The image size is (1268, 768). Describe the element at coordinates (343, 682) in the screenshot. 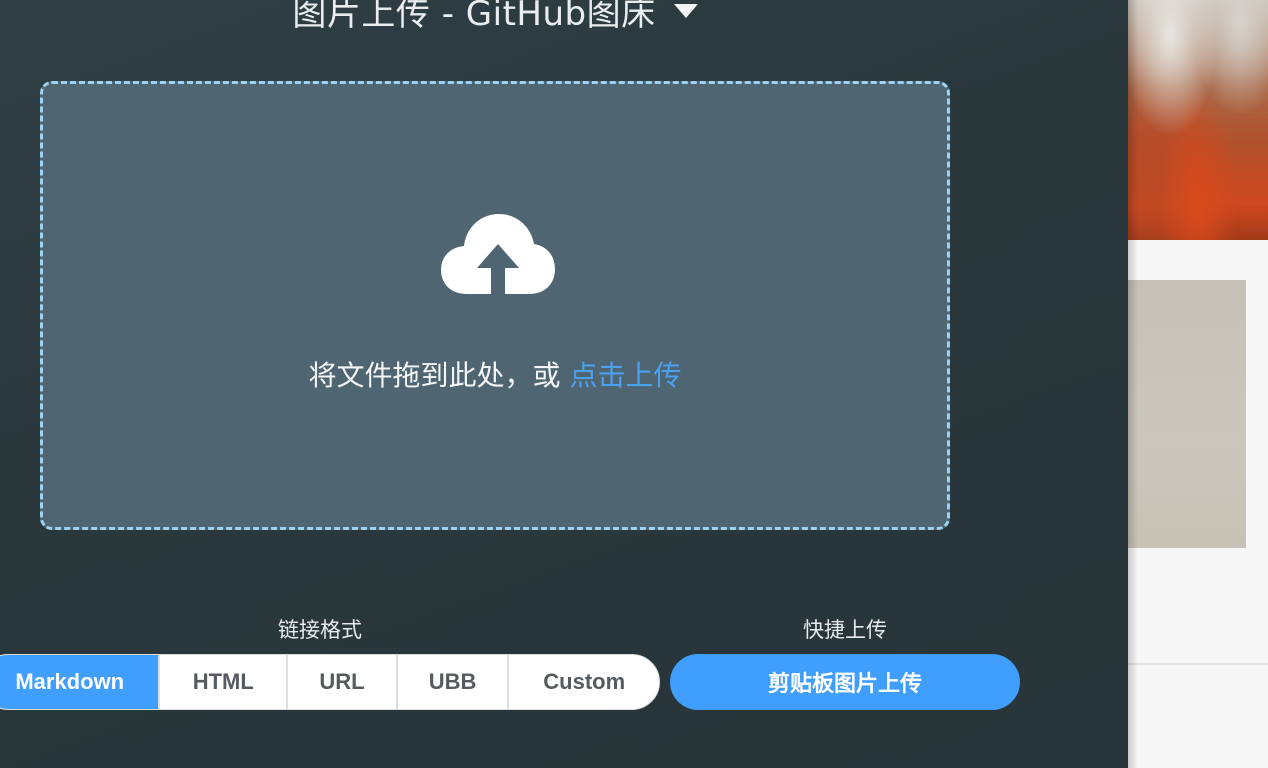

I see `format-url-button: URL` at that location.